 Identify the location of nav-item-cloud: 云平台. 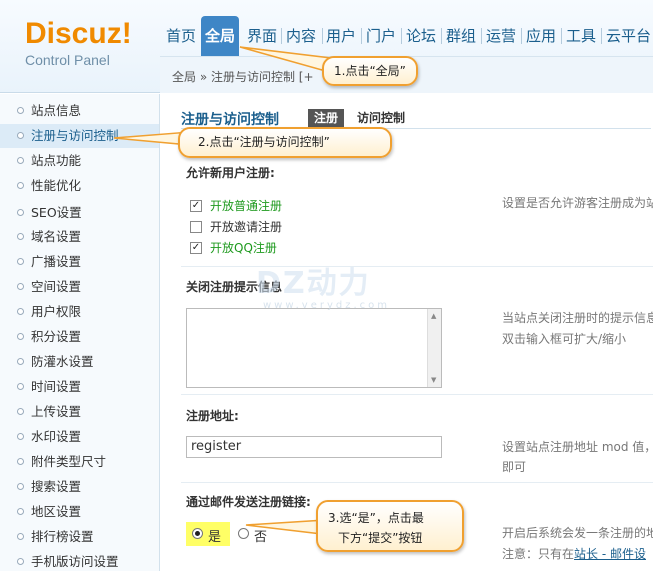
(627, 36).